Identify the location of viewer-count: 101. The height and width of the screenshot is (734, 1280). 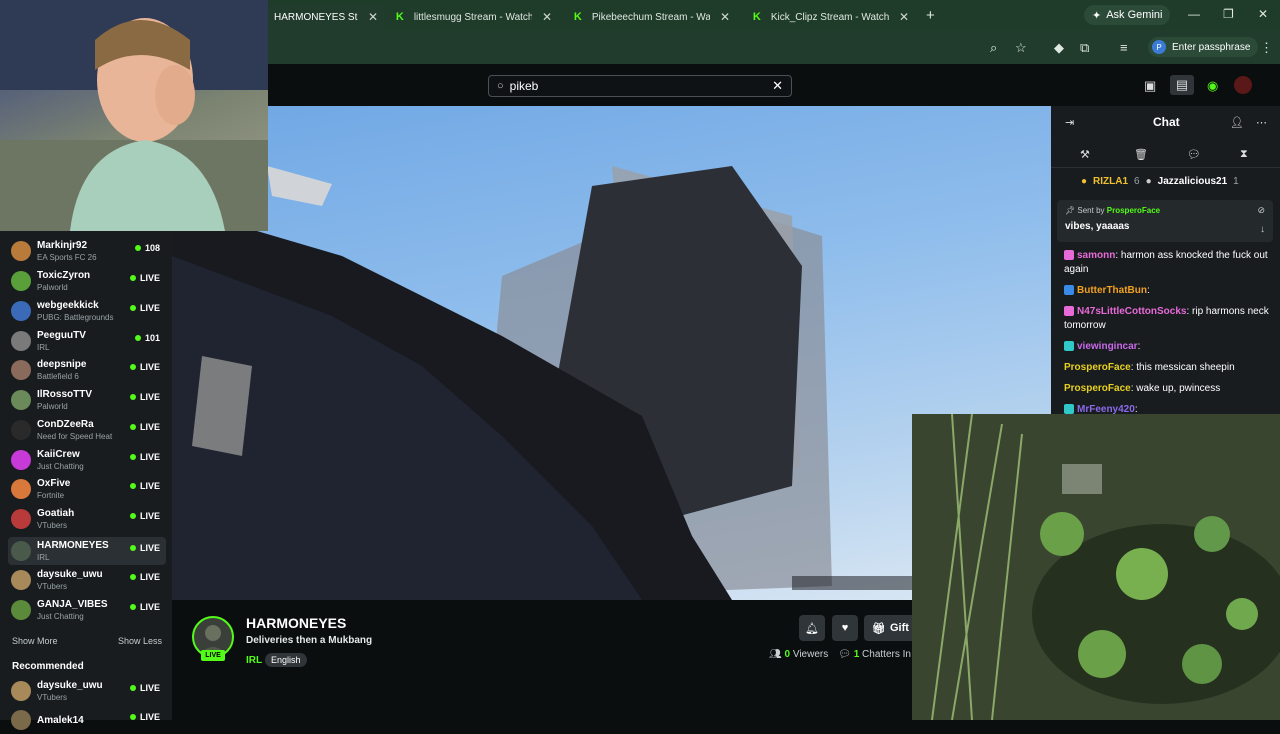
(152, 338).